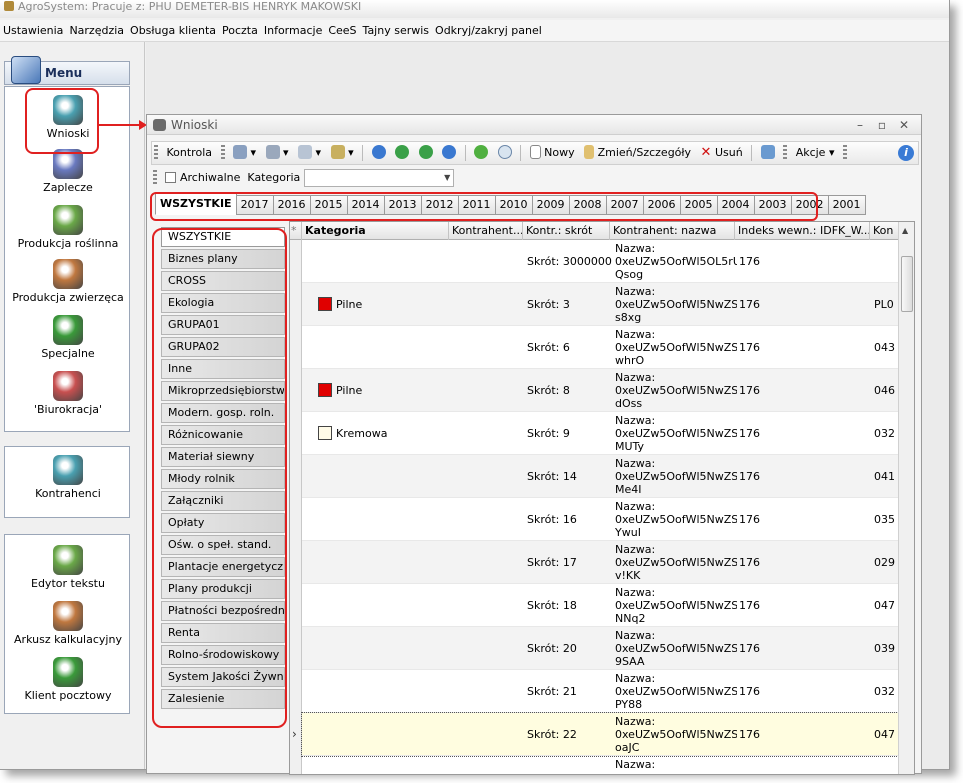  What do you see at coordinates (68, 567) in the screenshot?
I see `nav-item-edytor-tekstu: Edytor tekstu` at bounding box center [68, 567].